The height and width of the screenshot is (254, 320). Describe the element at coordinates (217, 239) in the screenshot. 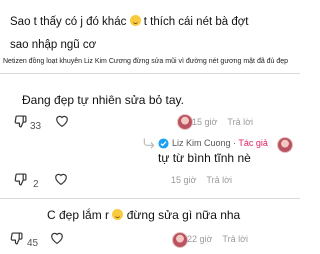

I see `comment-meta: 22 giờ Trả lời` at that location.